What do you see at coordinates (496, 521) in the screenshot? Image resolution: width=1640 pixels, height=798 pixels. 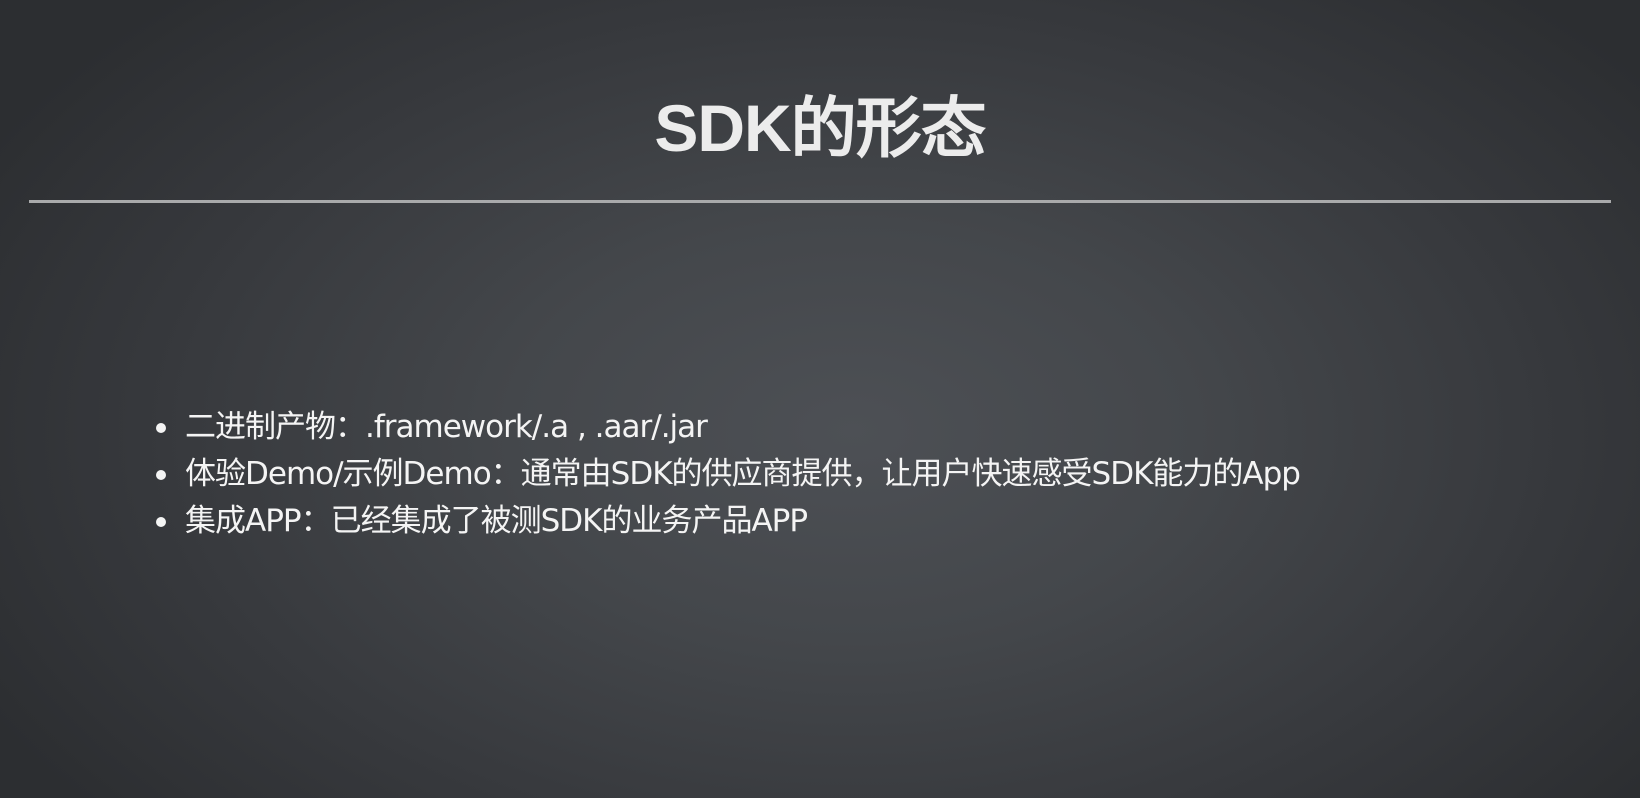 I see `bullet-text: 集成APP：已经集成了被测SDK的业务产品APP` at bounding box center [496, 521].